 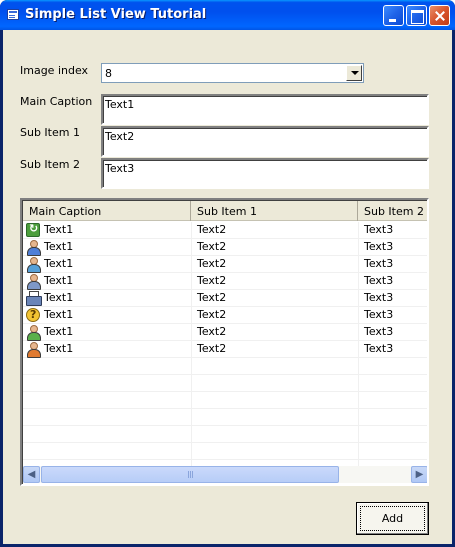 What do you see at coordinates (354, 73) in the screenshot?
I see `dropdown-arrow-icon` at bounding box center [354, 73].